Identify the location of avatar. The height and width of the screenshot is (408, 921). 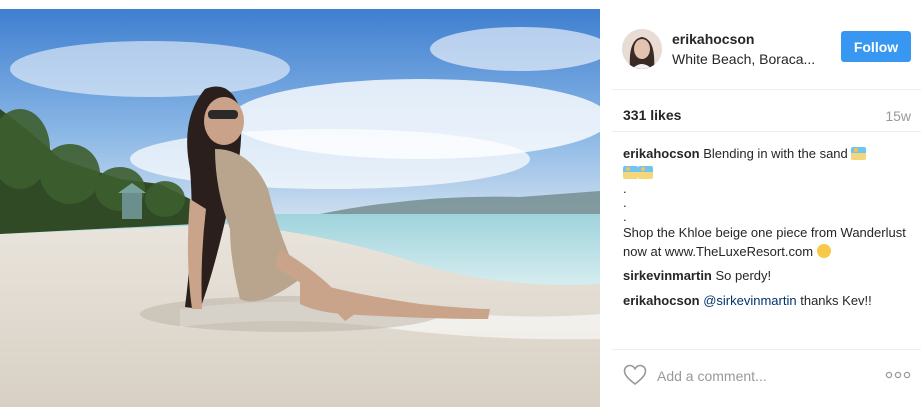
(642, 49).